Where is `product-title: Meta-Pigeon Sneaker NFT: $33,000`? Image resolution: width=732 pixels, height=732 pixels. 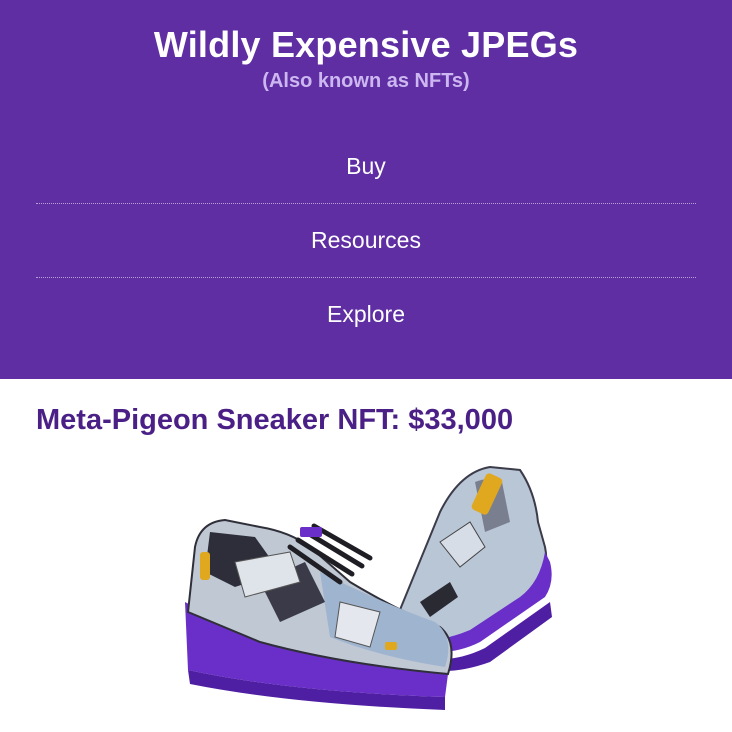
product-title: Meta-Pigeon Sneaker NFT: $33,000 is located at coordinates (275, 420).